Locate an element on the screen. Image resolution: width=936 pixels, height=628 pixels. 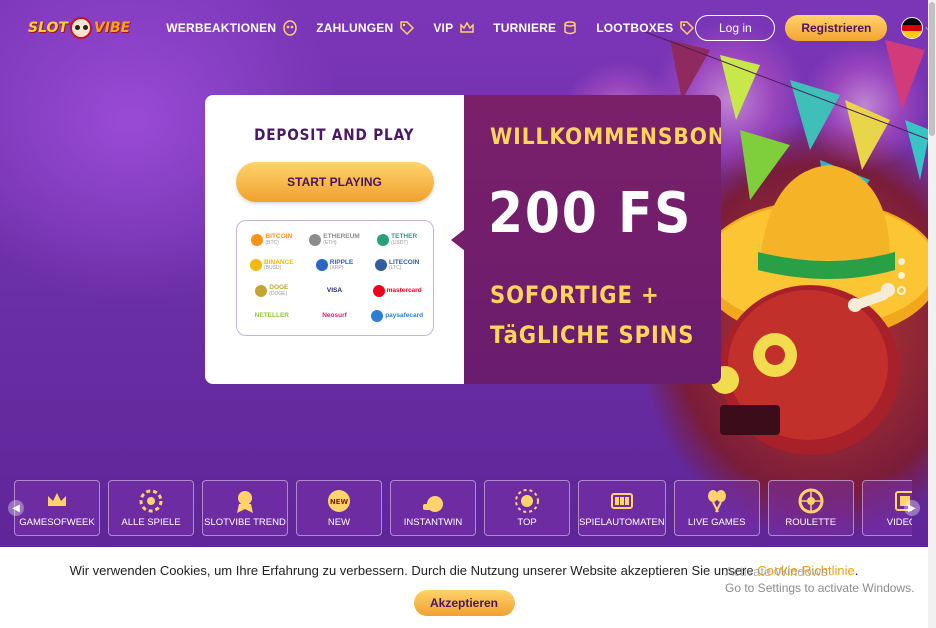
money-bag-icon is located at coordinates (433, 504).